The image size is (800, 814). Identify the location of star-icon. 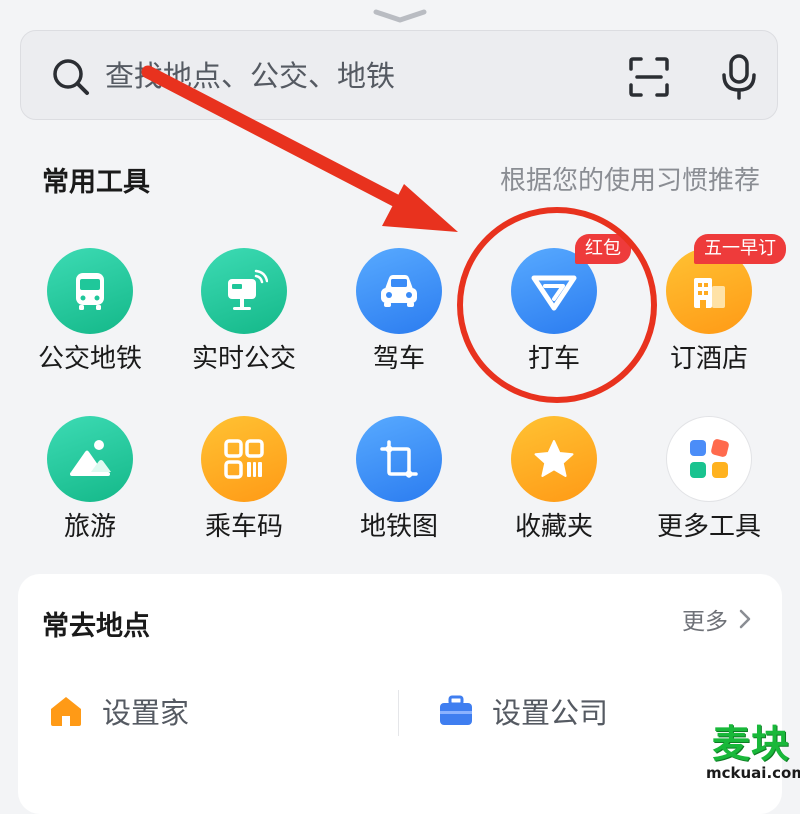
(554, 458).